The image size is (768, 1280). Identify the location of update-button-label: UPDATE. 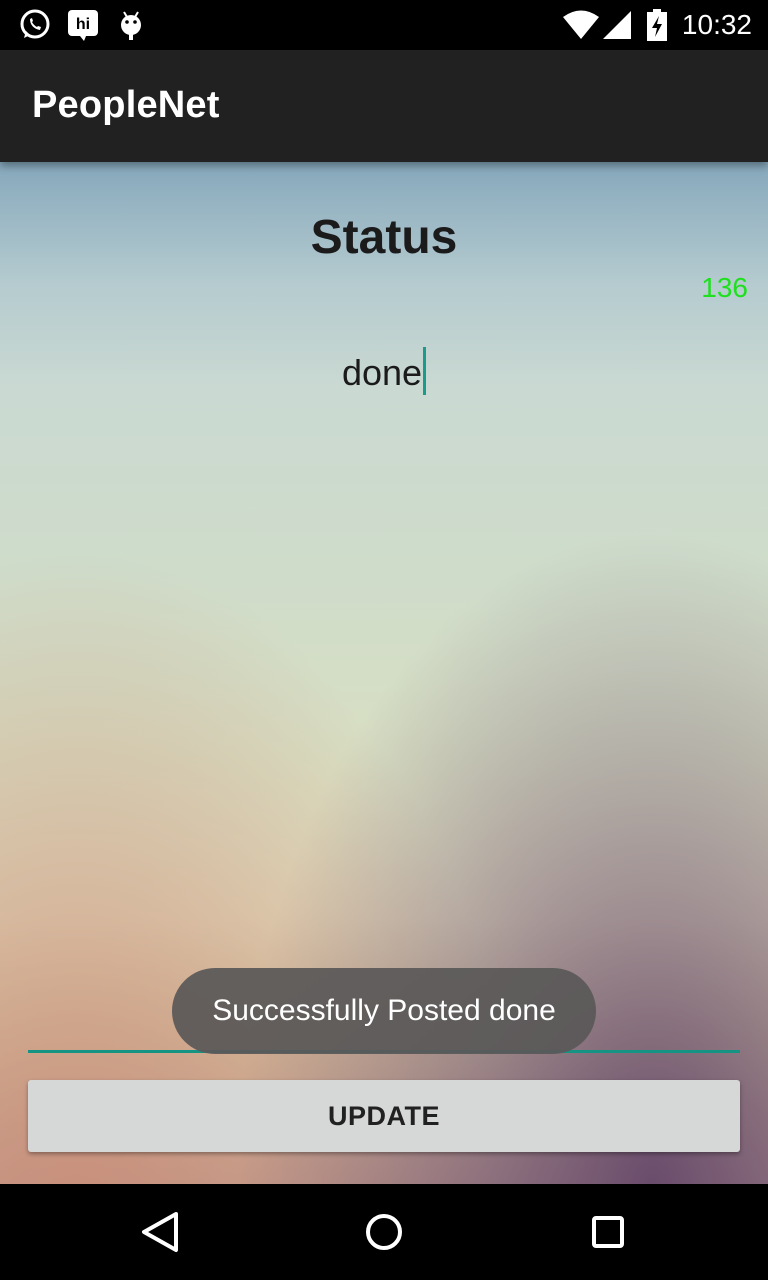
(383, 1115).